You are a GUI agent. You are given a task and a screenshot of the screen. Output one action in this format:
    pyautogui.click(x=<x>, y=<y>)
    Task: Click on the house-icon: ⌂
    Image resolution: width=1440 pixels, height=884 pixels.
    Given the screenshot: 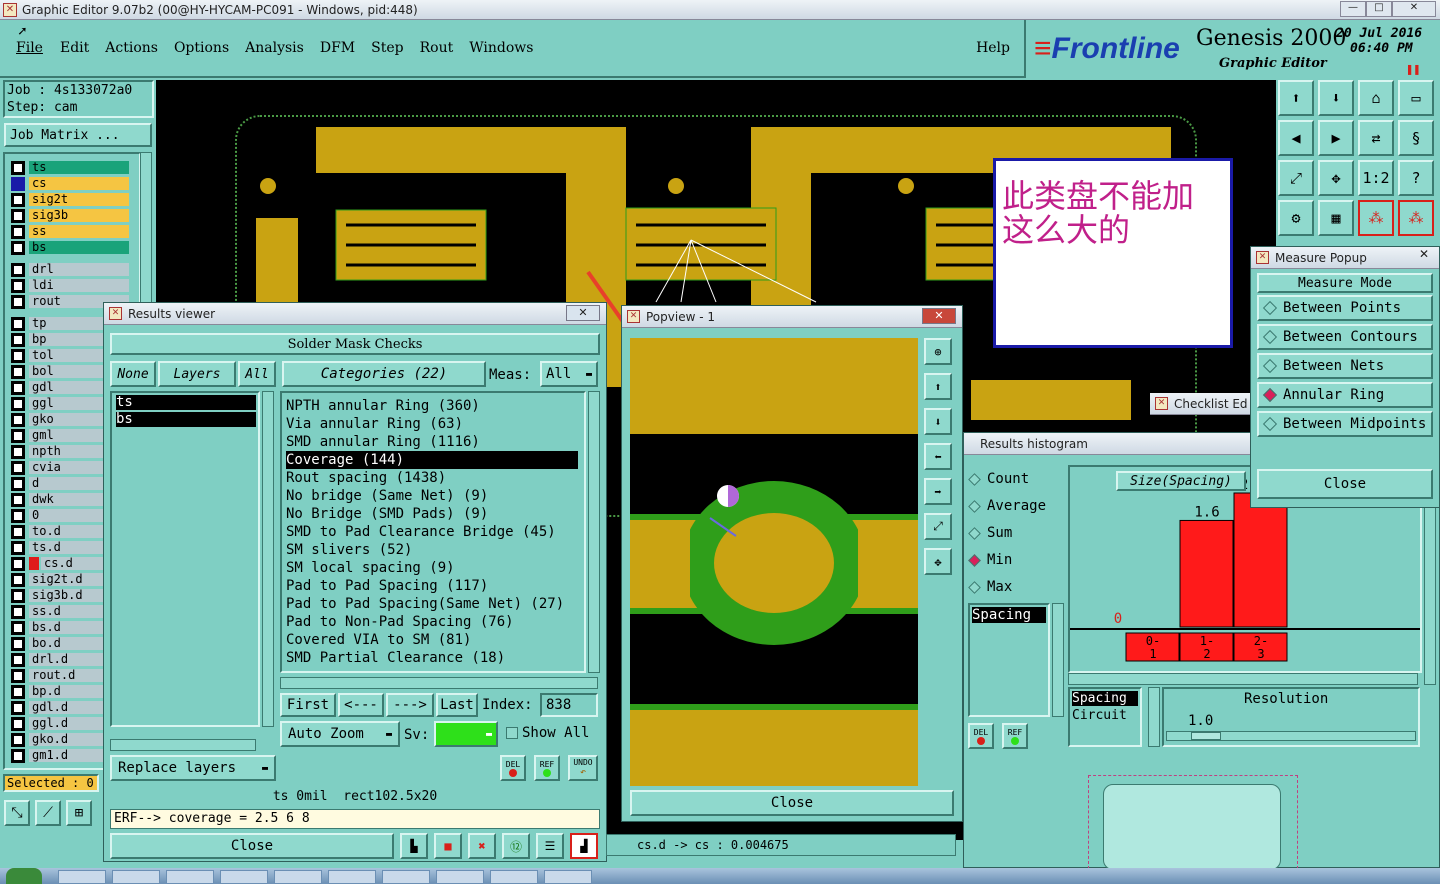 What is the action you would take?
    pyautogui.click(x=1376, y=98)
    